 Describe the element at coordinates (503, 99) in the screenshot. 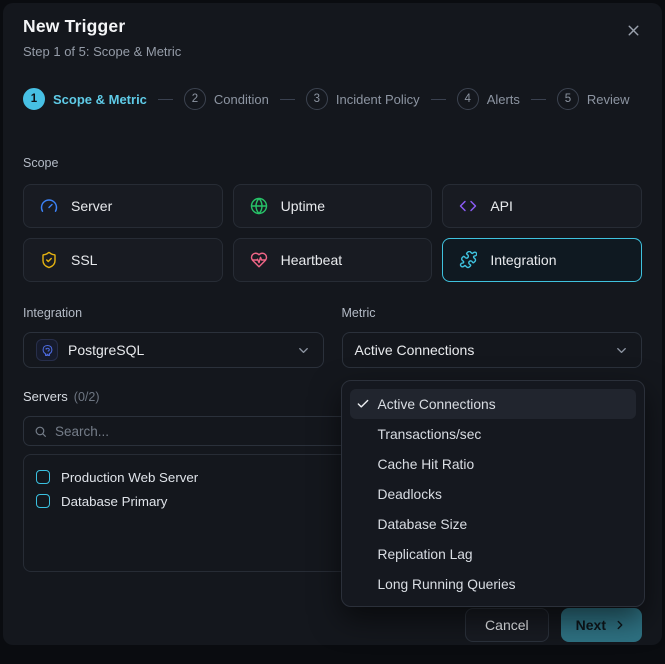

I see `step-label: Alerts` at that location.